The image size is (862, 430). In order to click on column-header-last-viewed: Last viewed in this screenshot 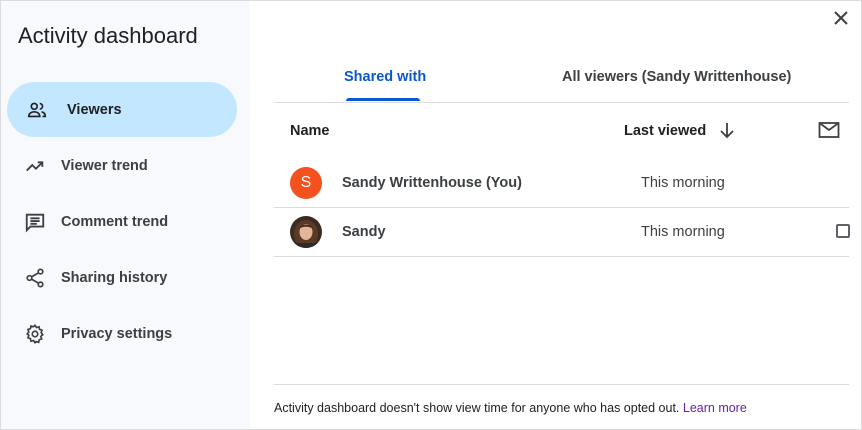, I will do `click(665, 131)`.